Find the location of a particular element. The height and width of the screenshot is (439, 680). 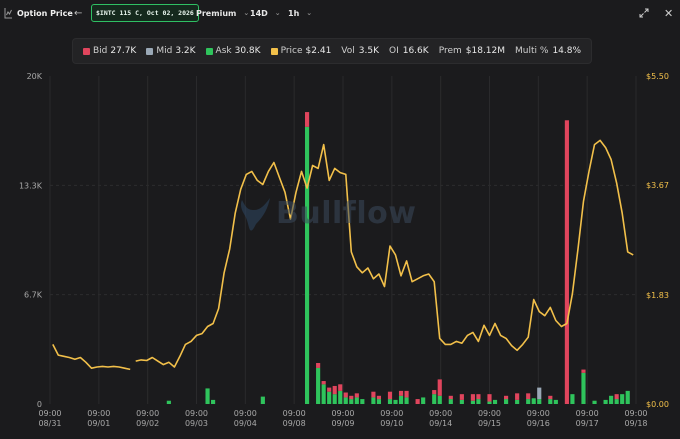

bull-logo-icon is located at coordinates (256, 216).